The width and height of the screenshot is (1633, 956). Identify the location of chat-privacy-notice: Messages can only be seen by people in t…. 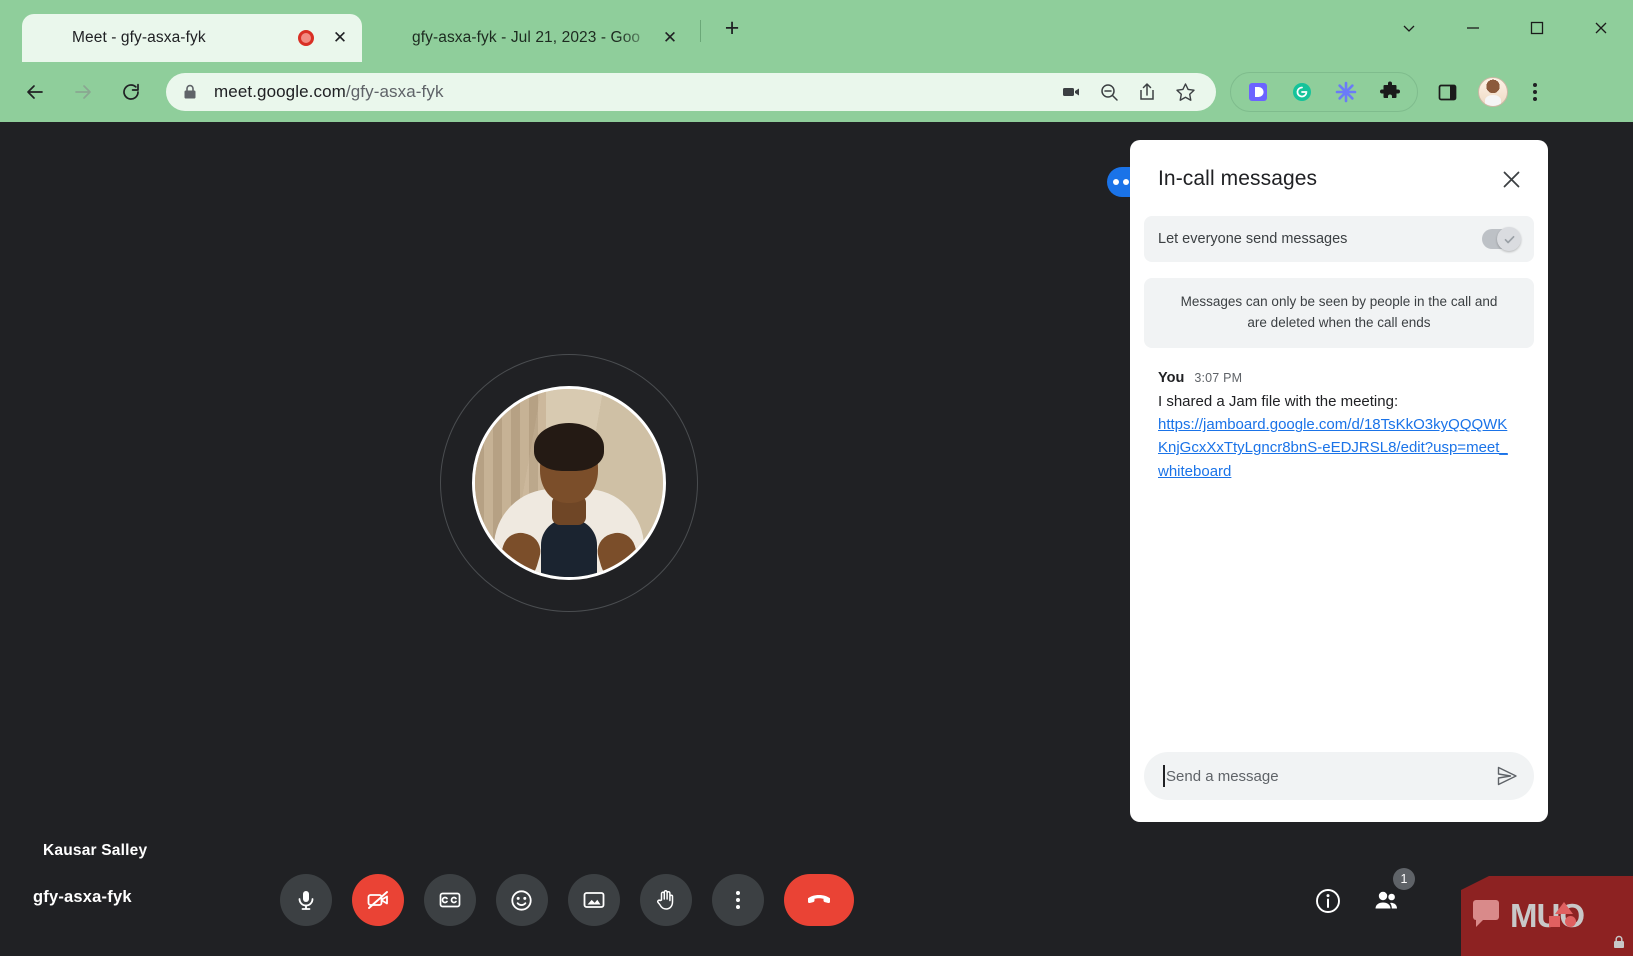
(1339, 313).